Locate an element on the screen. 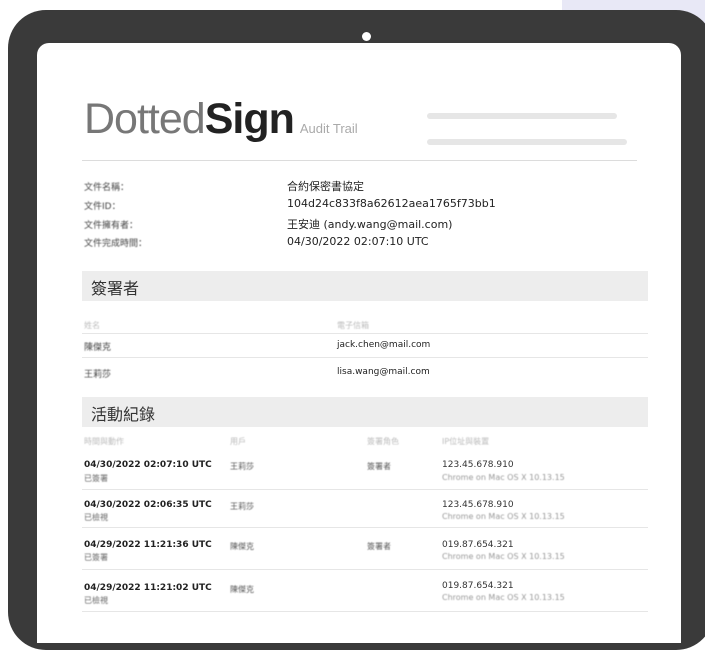 Image resolution: width=705 pixels, height=650 pixels. logo-dotted-text: Dotted is located at coordinates (145, 119).